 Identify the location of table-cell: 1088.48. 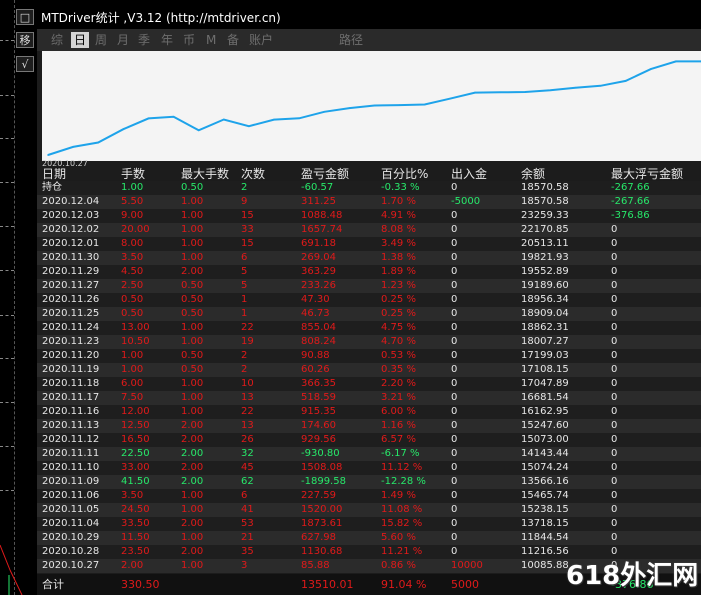
(322, 215).